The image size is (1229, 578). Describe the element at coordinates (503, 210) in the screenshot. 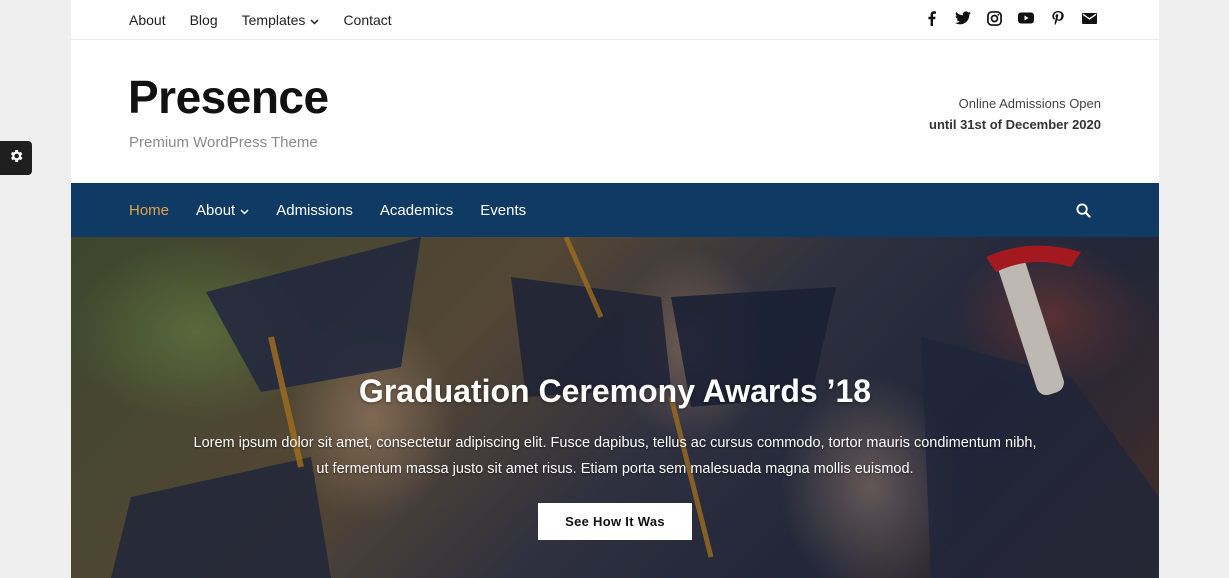

I see `main-nav-events: Events` at that location.